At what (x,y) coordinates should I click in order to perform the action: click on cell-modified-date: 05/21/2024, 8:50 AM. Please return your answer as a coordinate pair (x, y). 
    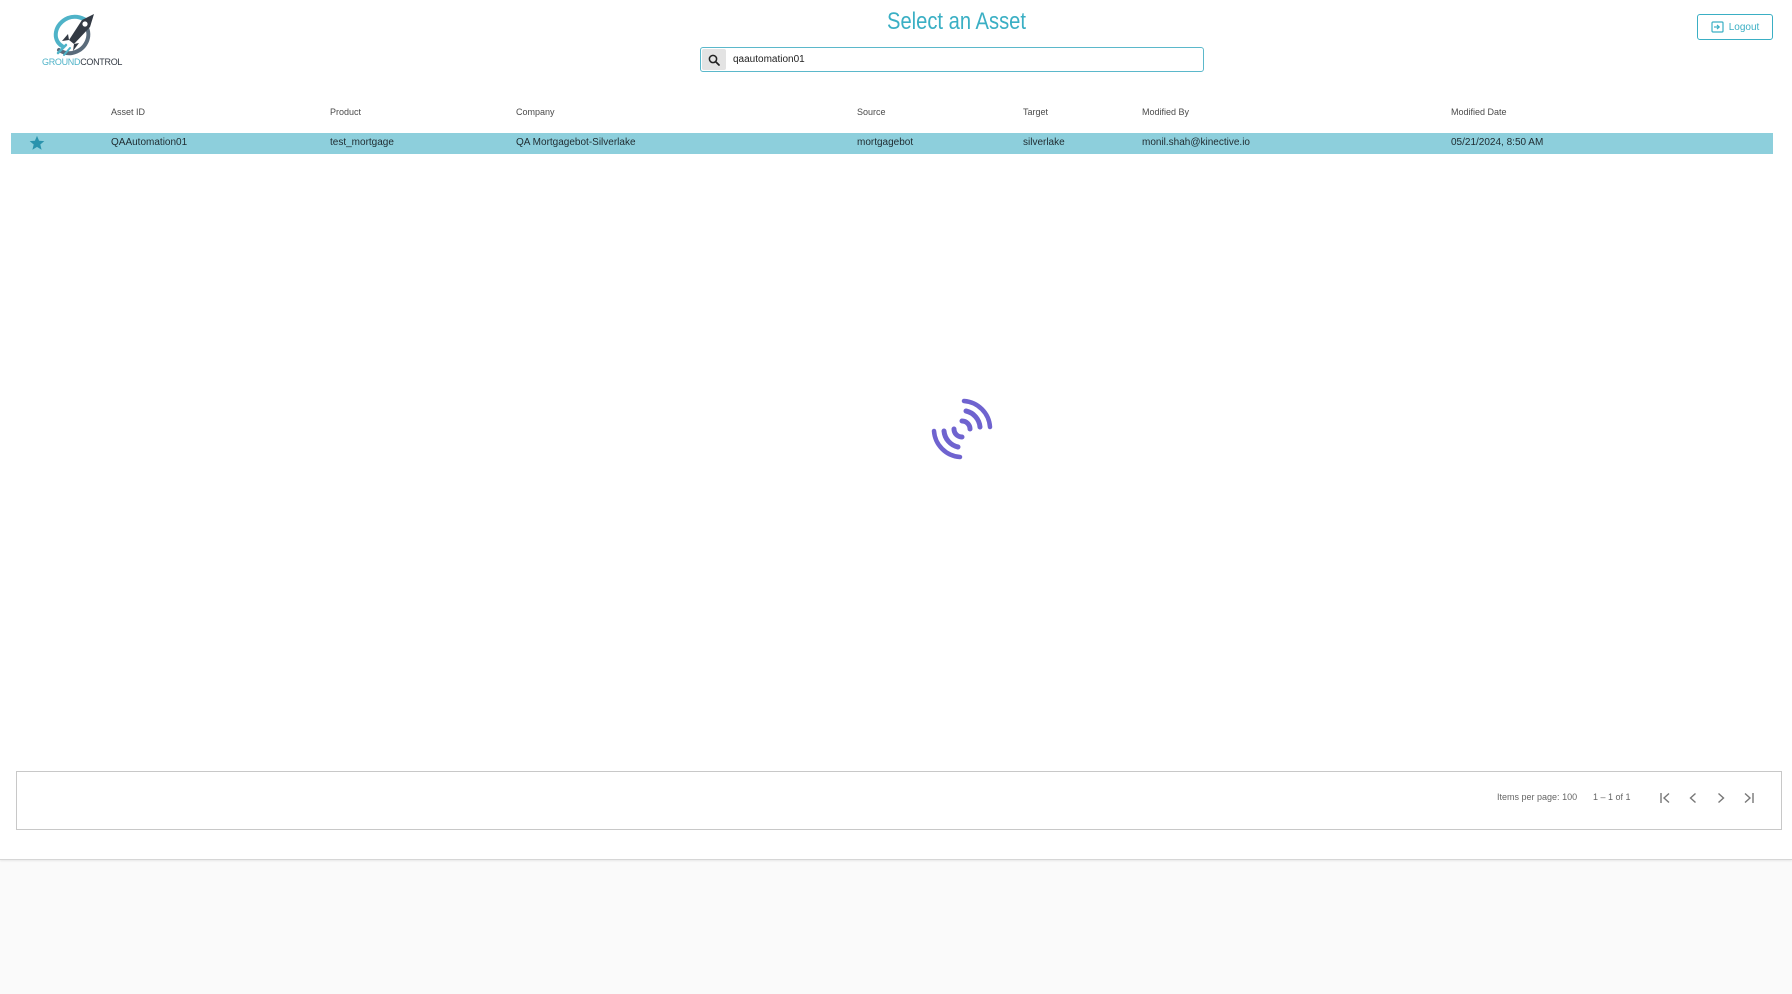
    Looking at the image, I should click on (1497, 142).